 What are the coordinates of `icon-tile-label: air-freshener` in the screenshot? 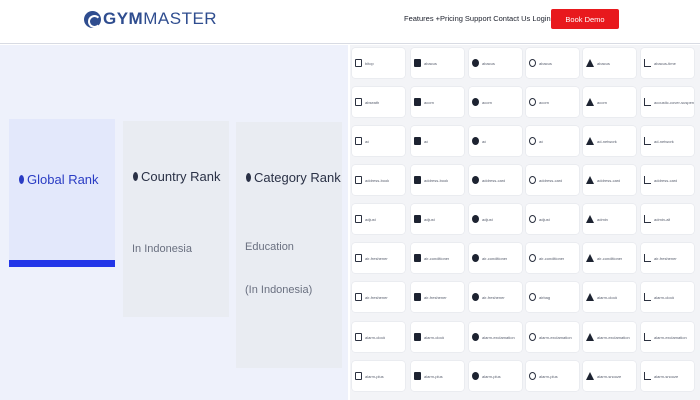 It's located at (376, 258).